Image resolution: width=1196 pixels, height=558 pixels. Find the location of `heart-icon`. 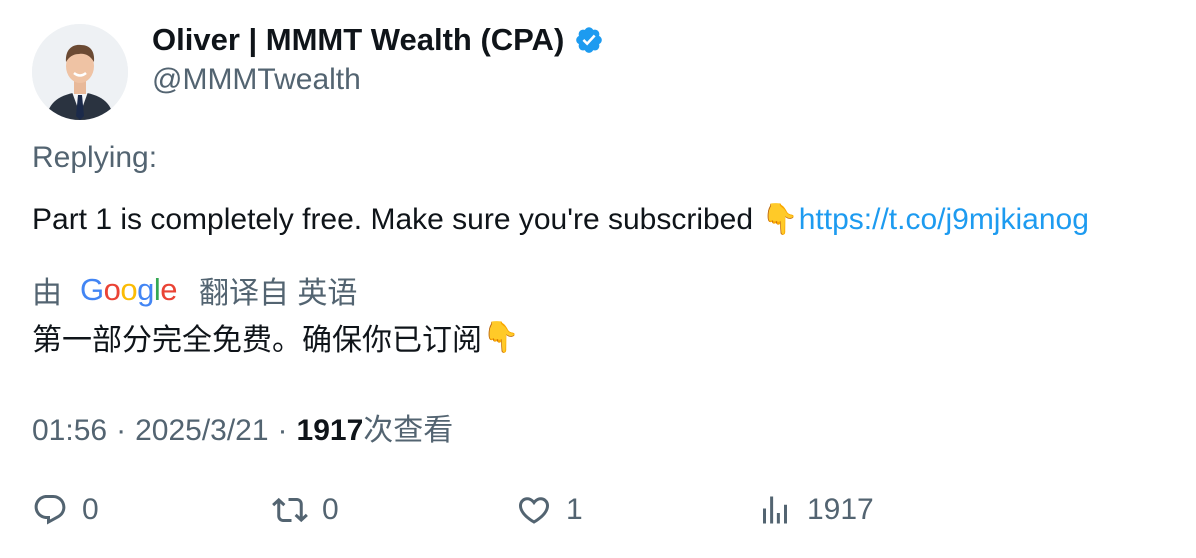

heart-icon is located at coordinates (534, 510).